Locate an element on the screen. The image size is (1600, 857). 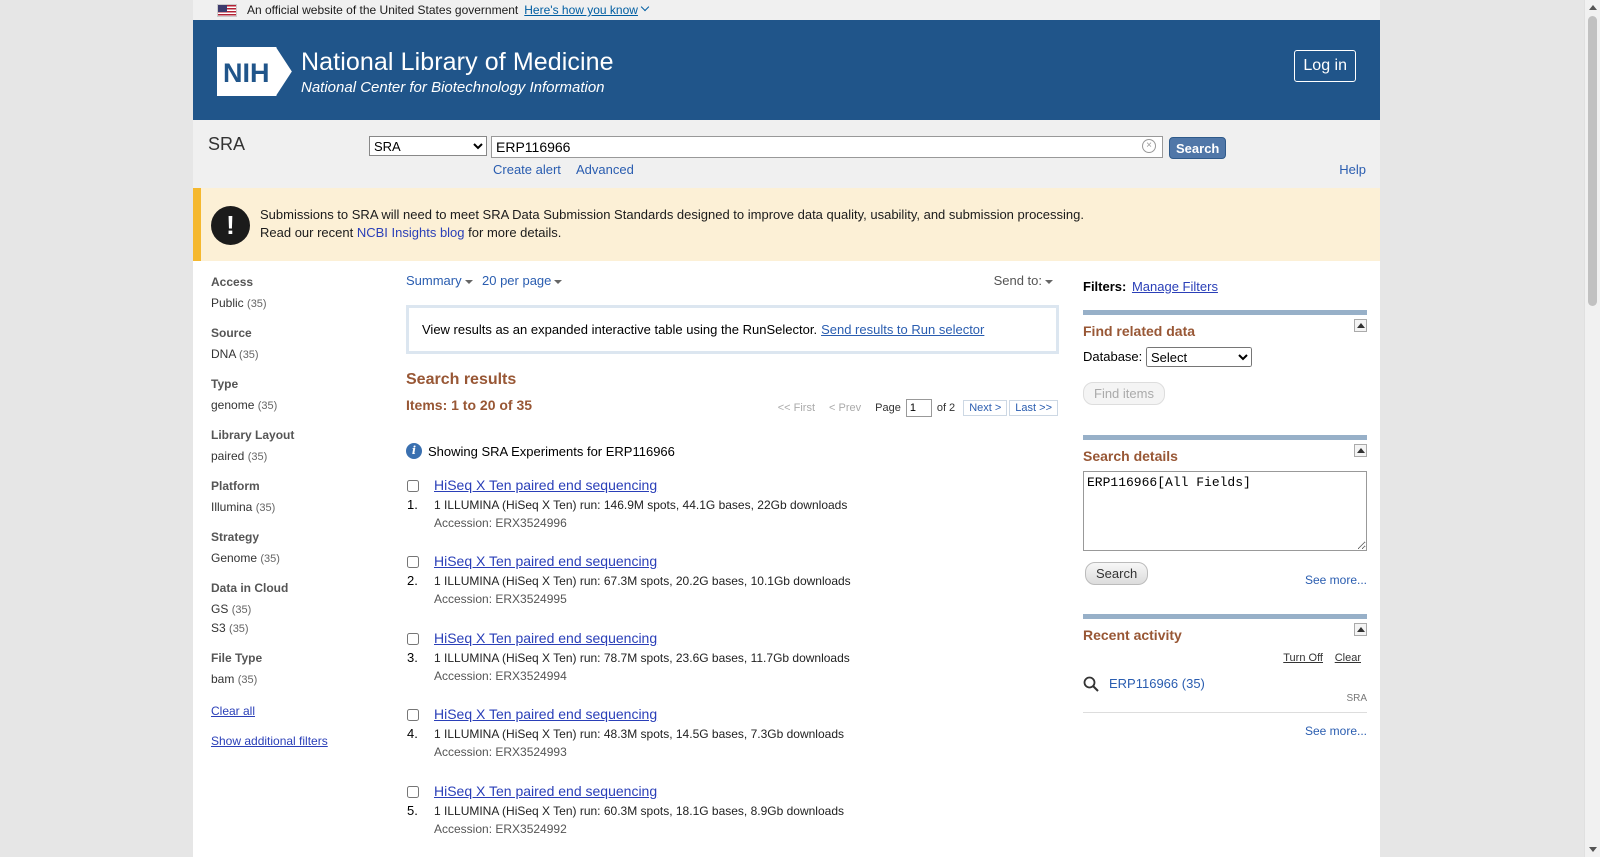
first-page-link: << First is located at coordinates (796, 408).